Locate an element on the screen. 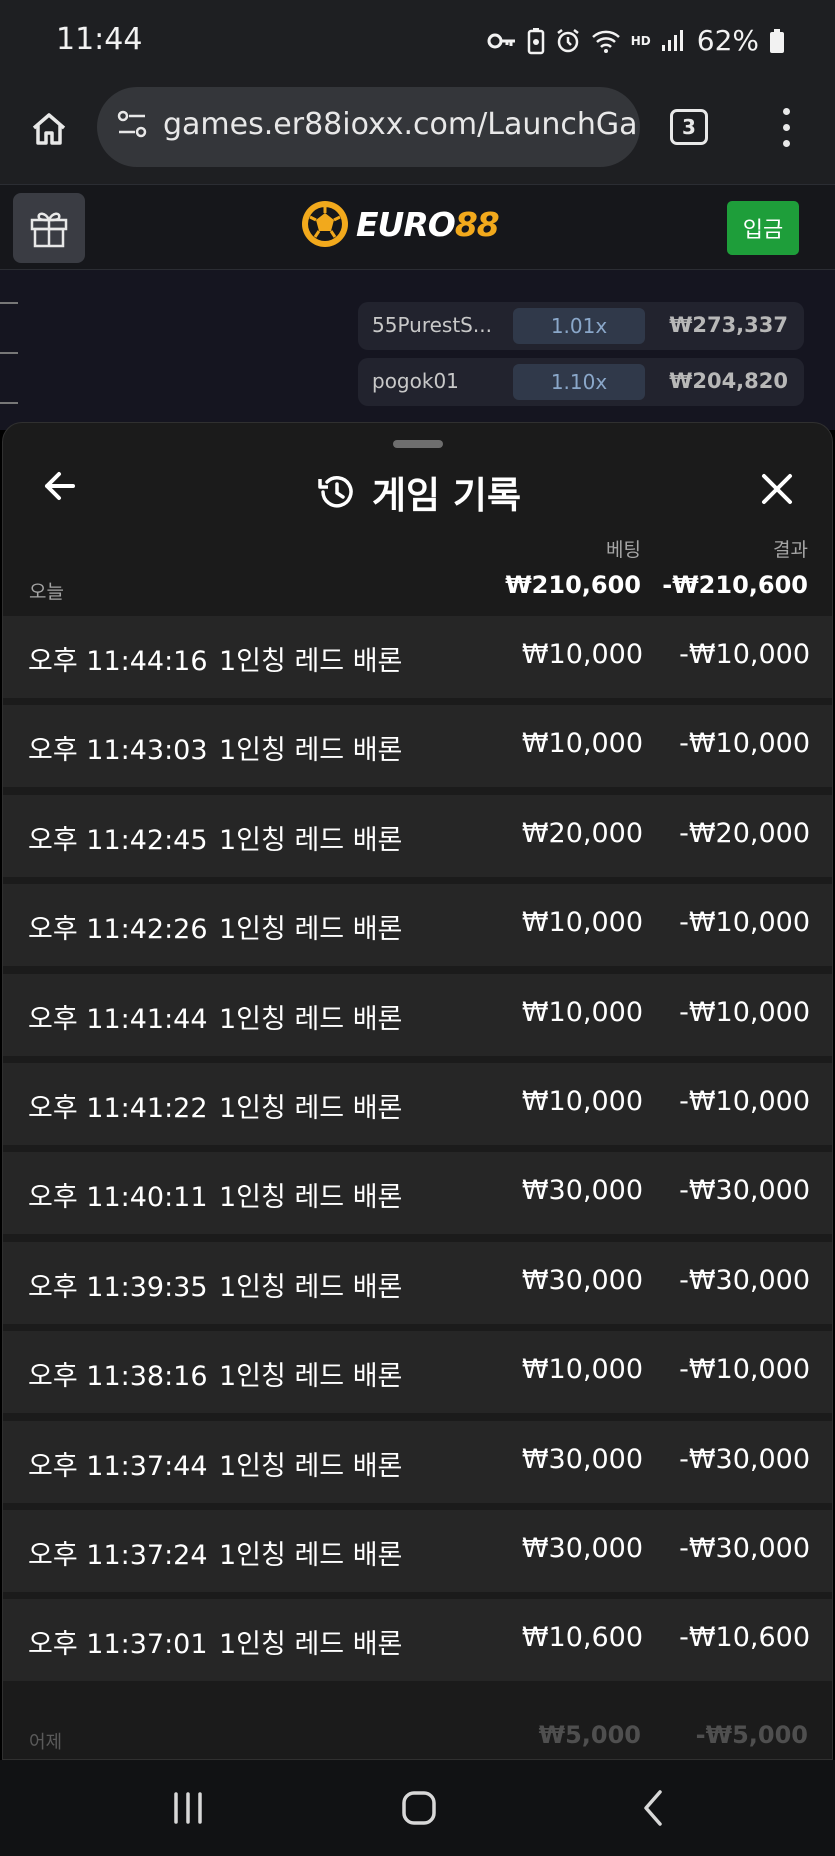 The height and width of the screenshot is (1856, 835). battery-percent: 62% is located at coordinates (727, 40).